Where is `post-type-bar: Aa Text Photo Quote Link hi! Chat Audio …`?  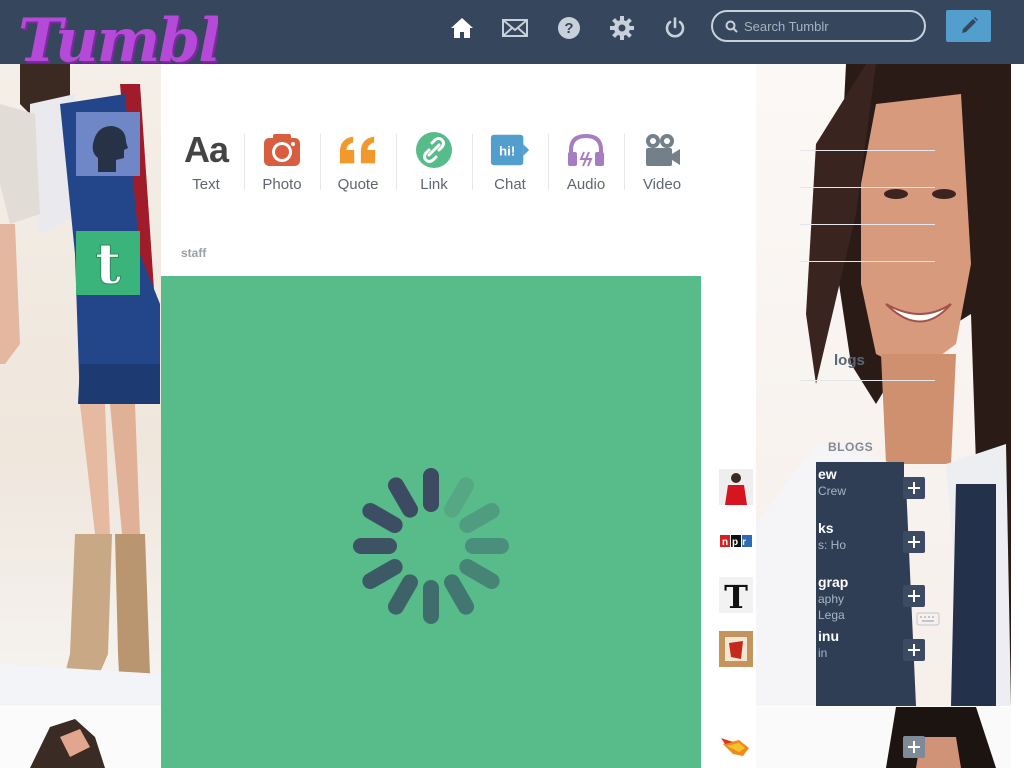
post-type-bar: Aa Text Photo Quote Link hi! Chat Audio … is located at coordinates (434, 162).